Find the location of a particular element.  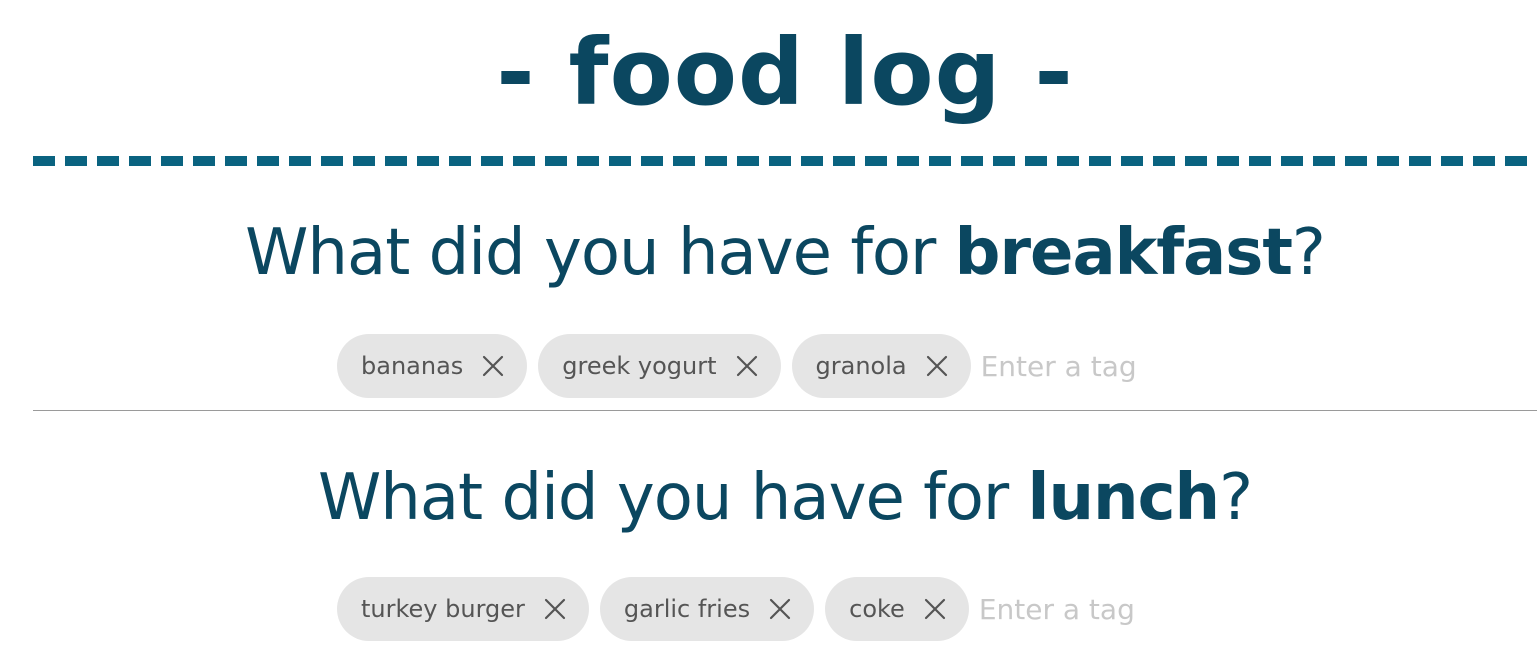

tag-chip-bananas: bananas is located at coordinates (432, 366).